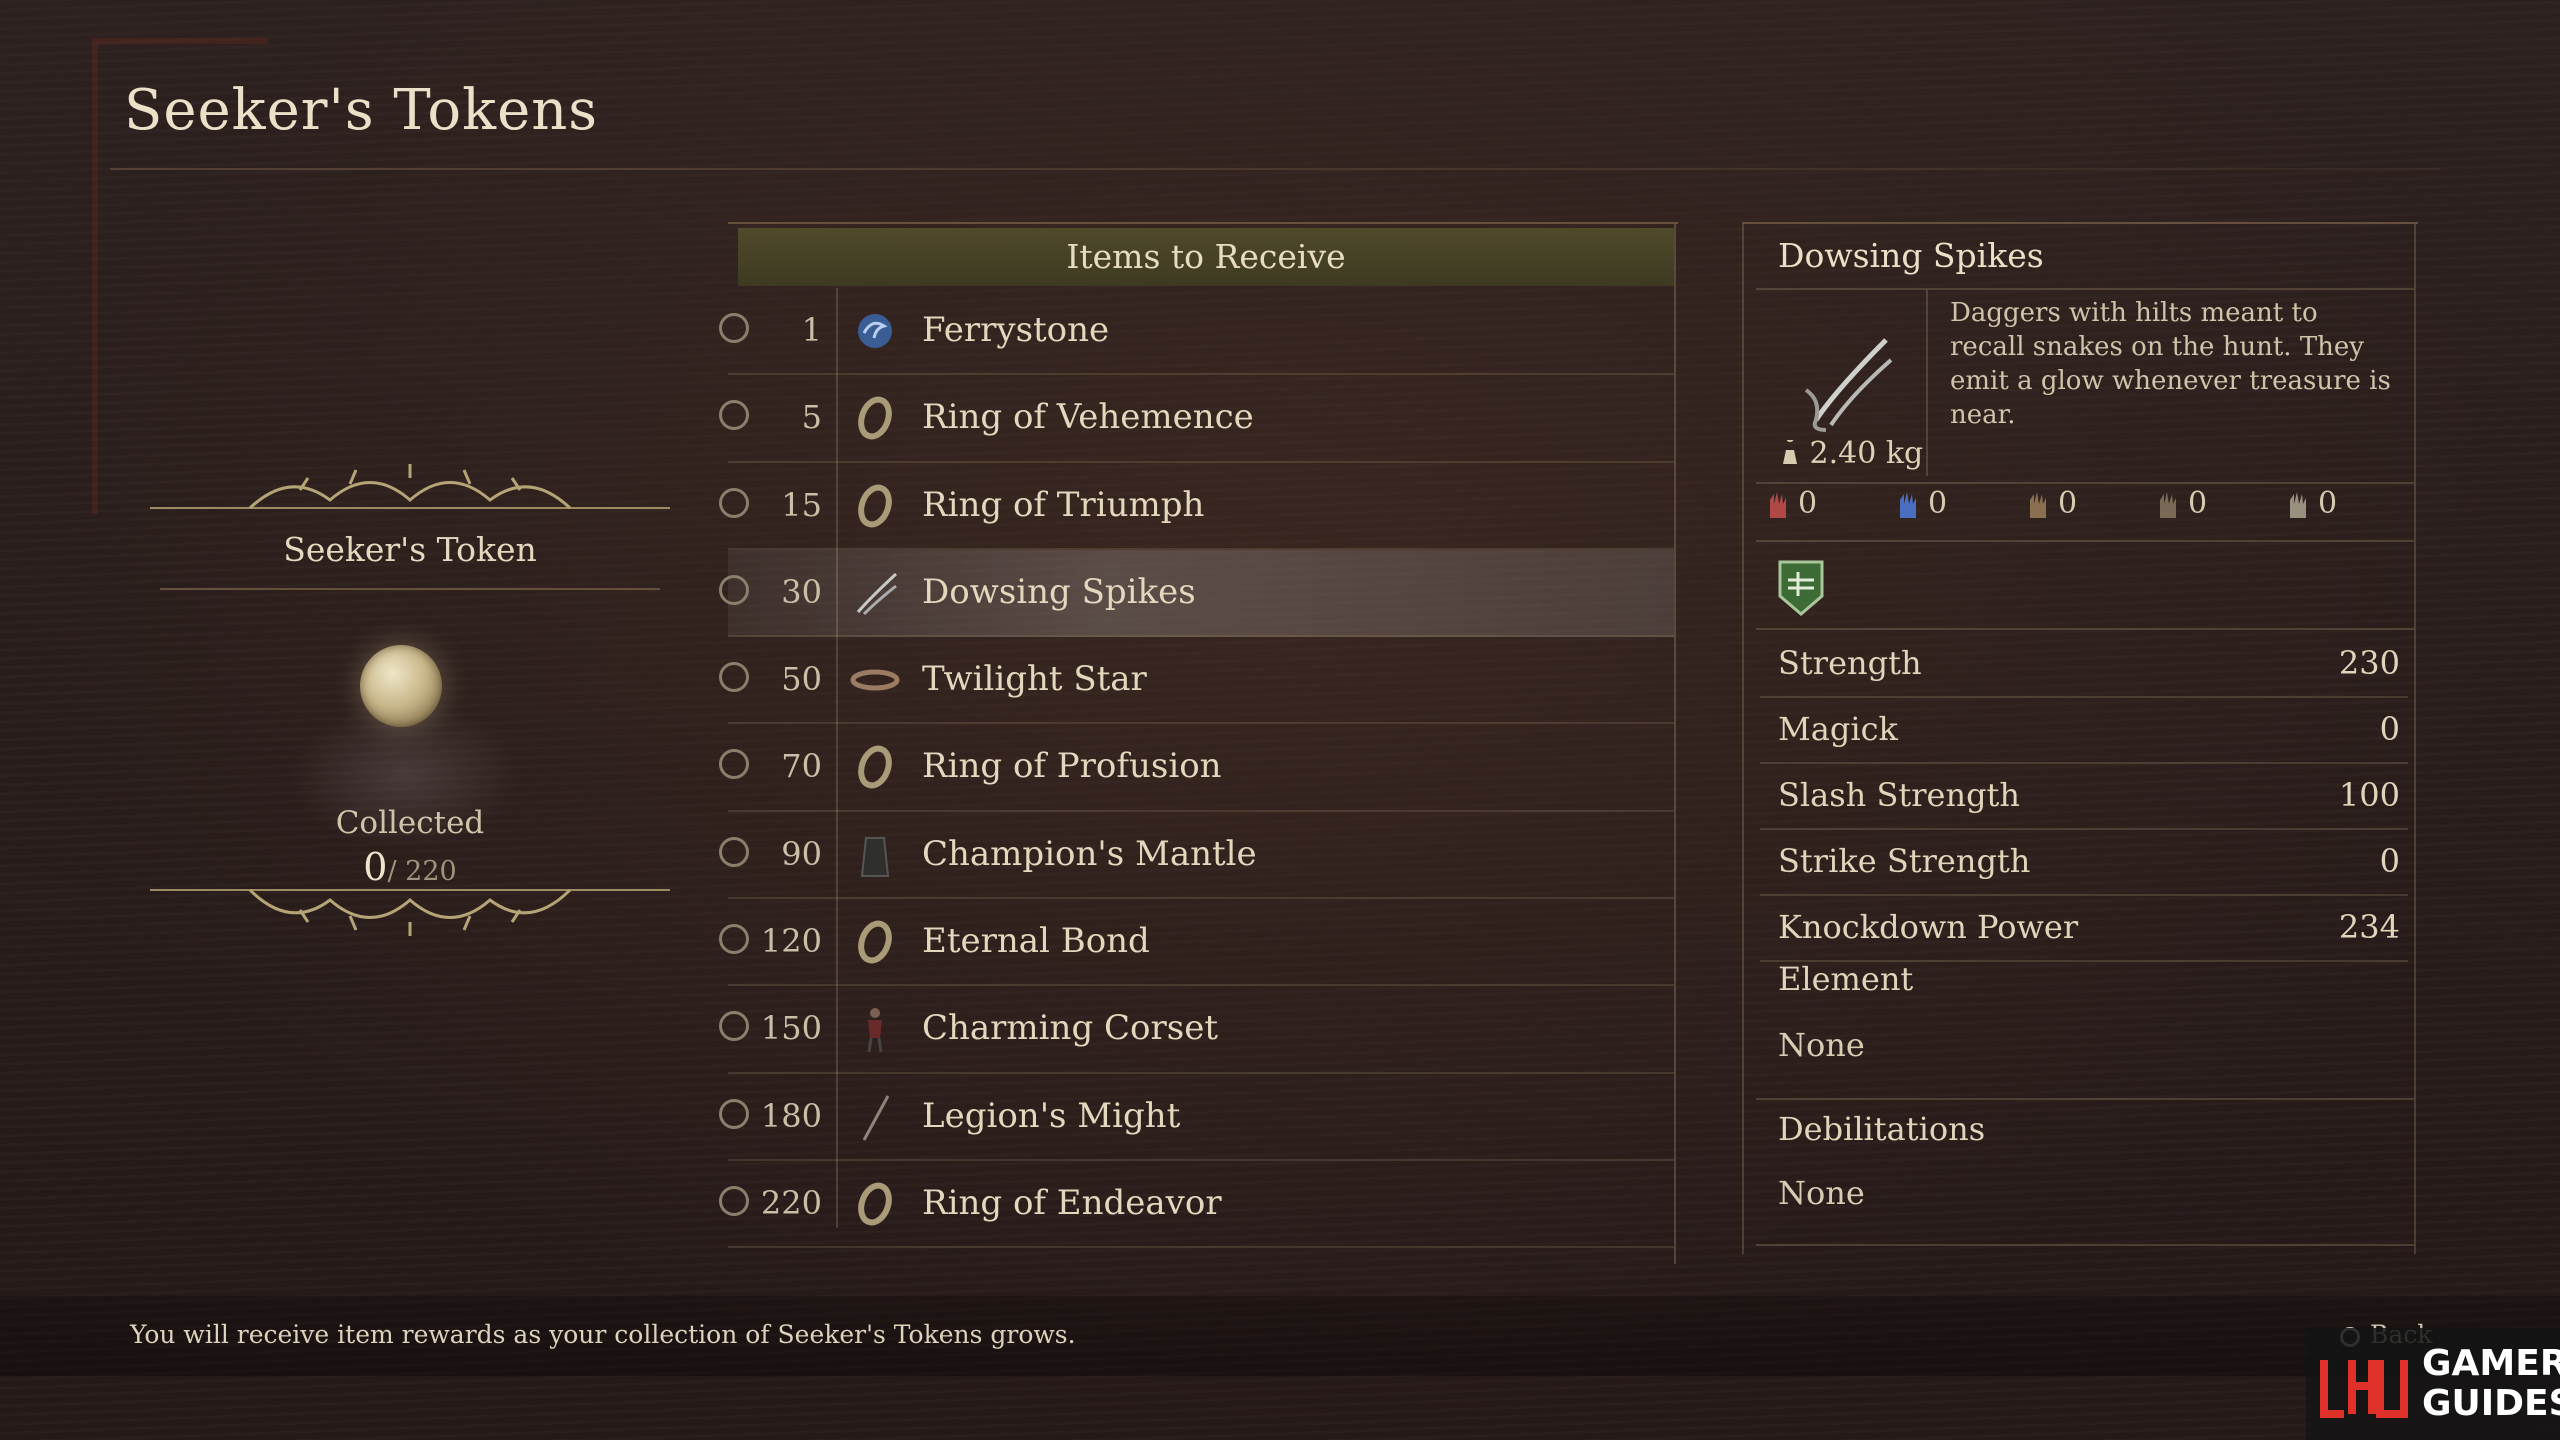 The width and height of the screenshot is (2560, 1440). Describe the element at coordinates (1034, 679) in the screenshot. I see `item-name: Twilight Star` at that location.